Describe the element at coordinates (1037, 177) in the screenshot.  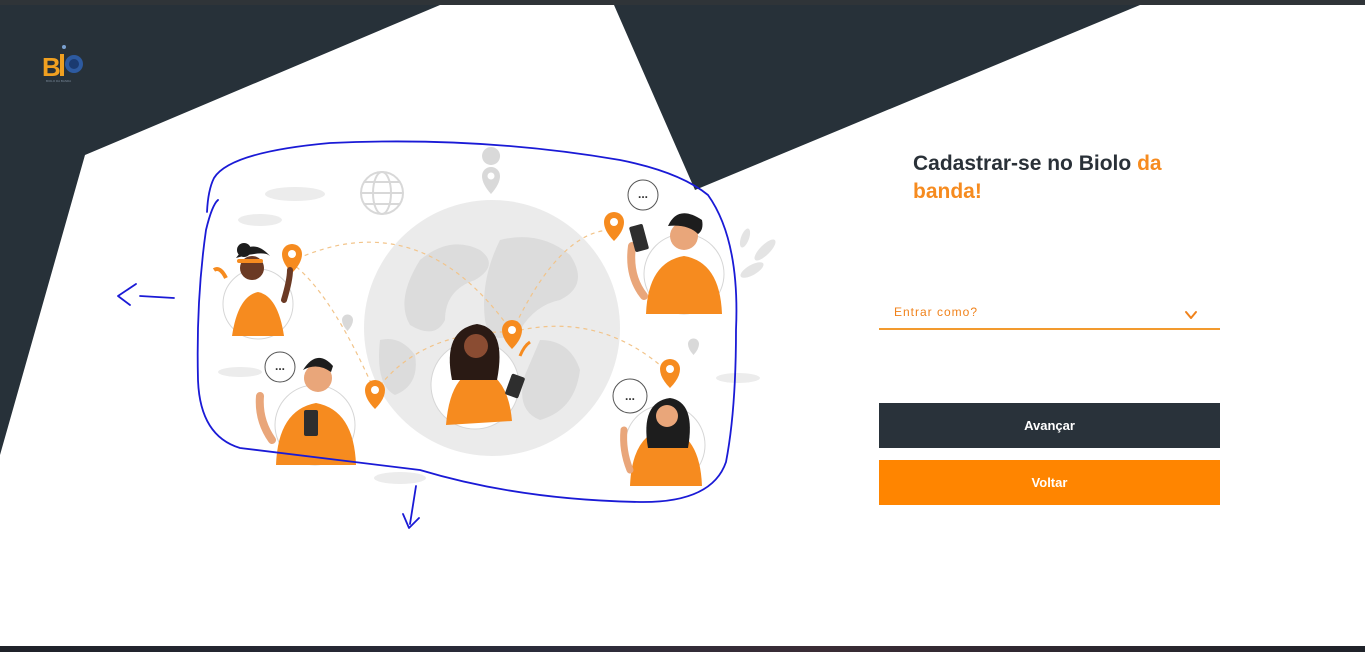
I see `page-title: Cadastrar-se no Biolo da banda!` at that location.